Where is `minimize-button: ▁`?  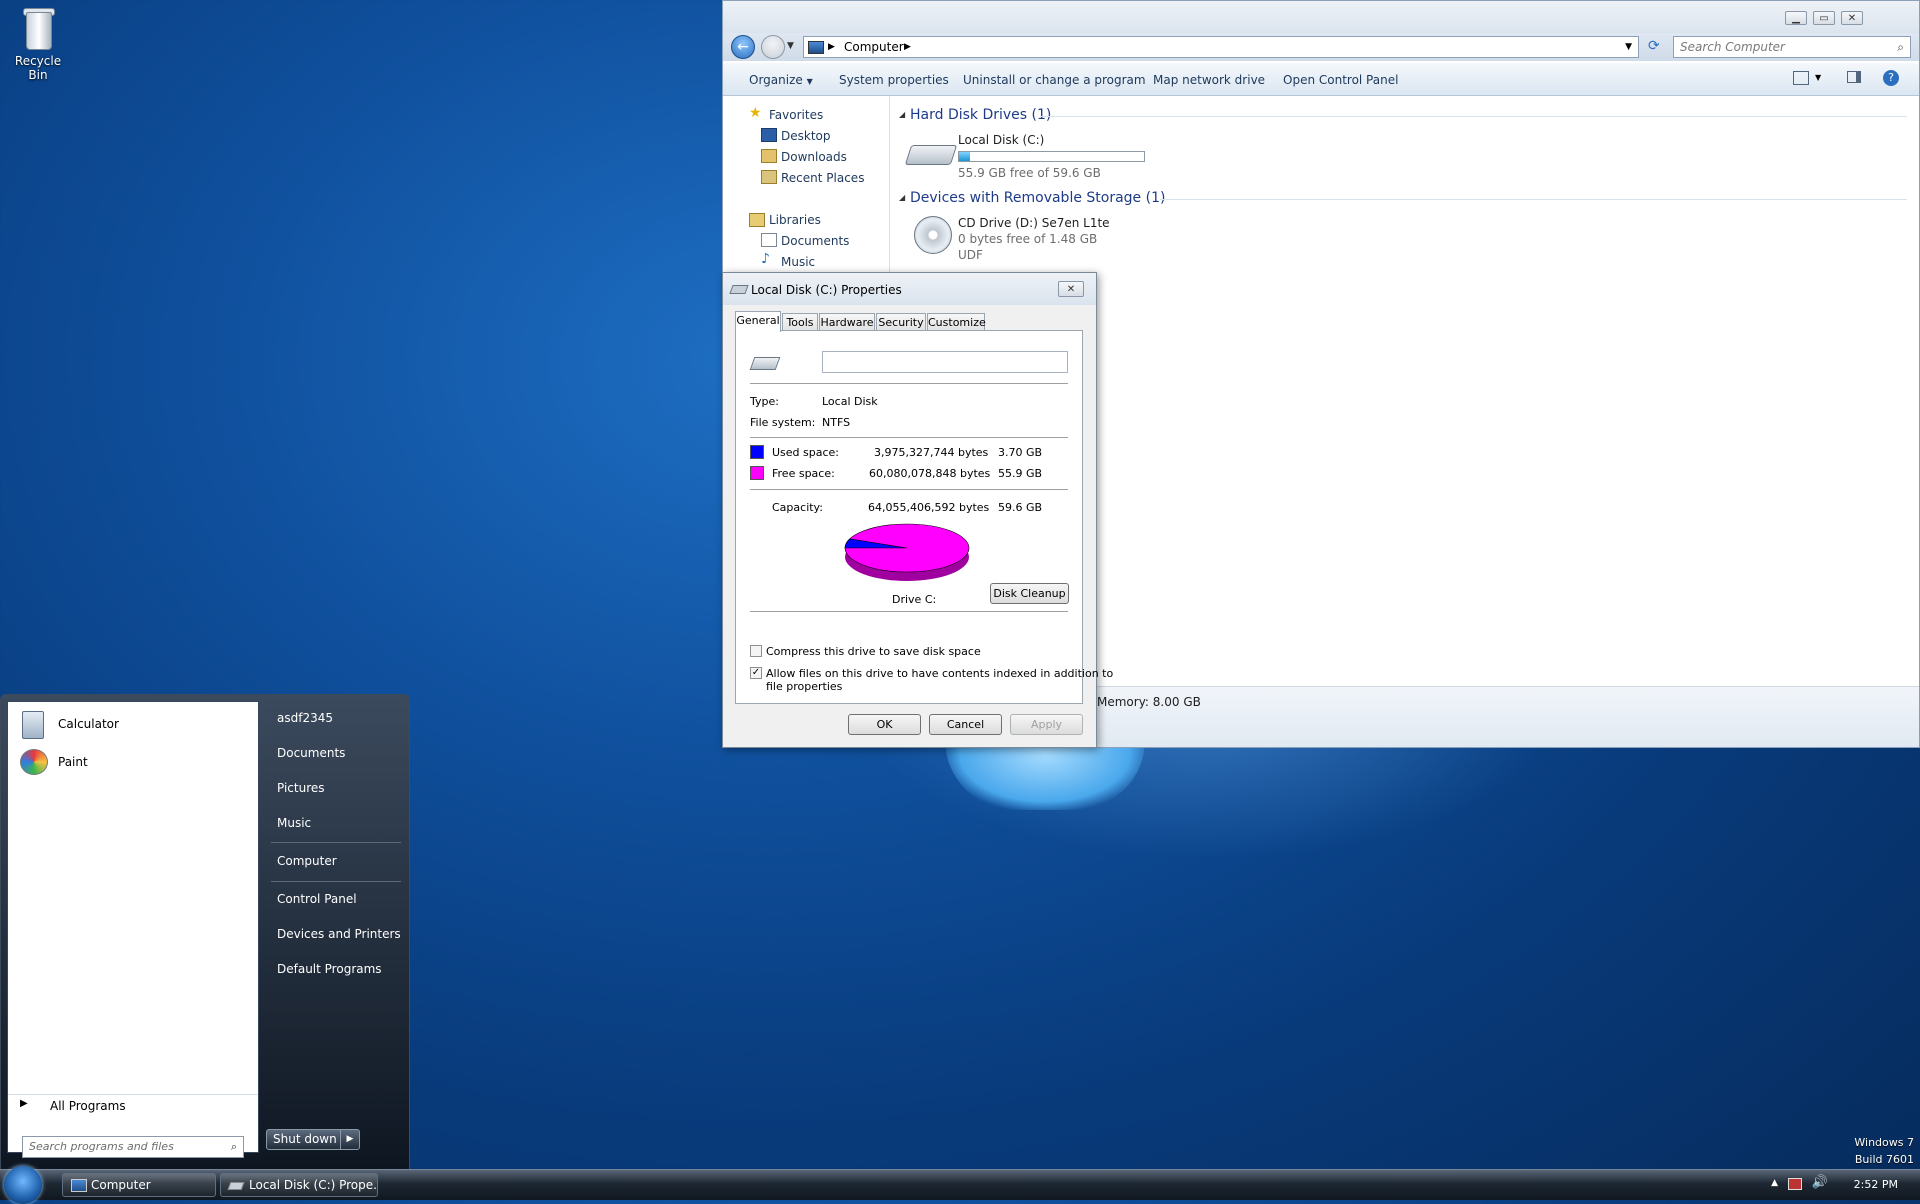 minimize-button: ▁ is located at coordinates (1796, 18).